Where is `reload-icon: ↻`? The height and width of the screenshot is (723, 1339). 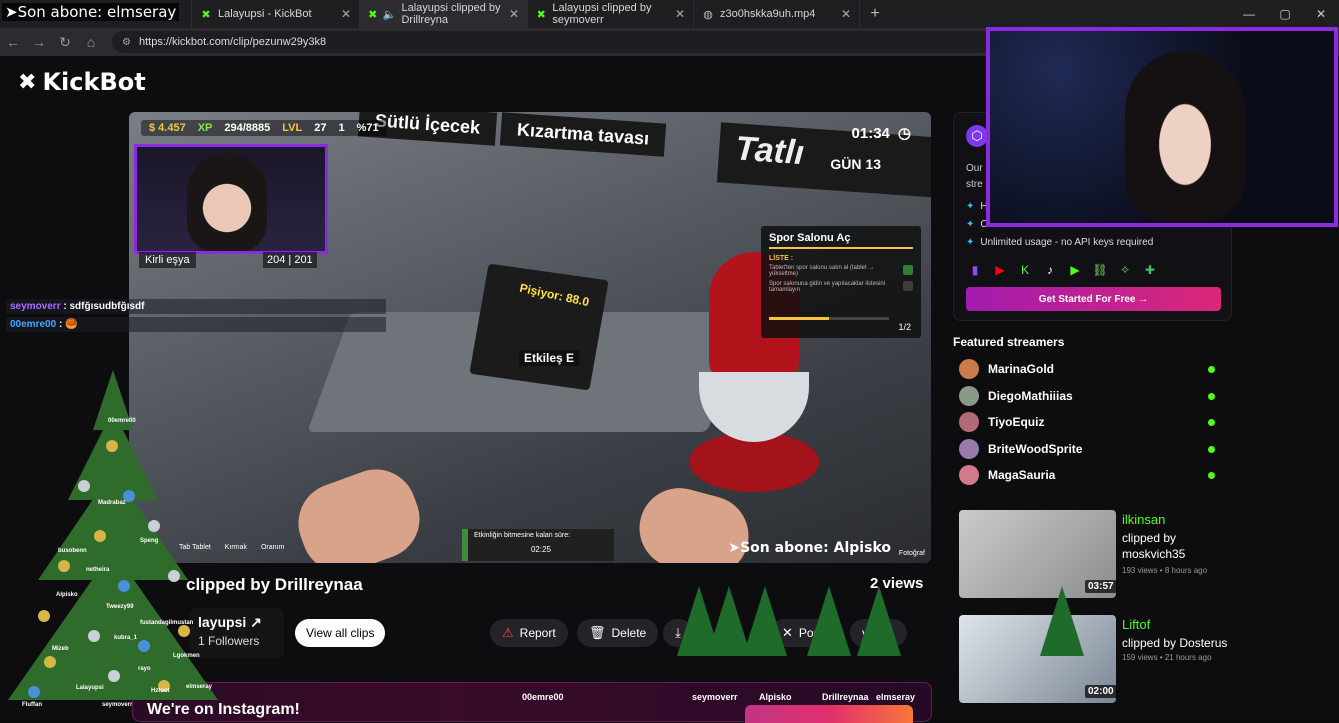
reload-icon: ↻ is located at coordinates (65, 42).